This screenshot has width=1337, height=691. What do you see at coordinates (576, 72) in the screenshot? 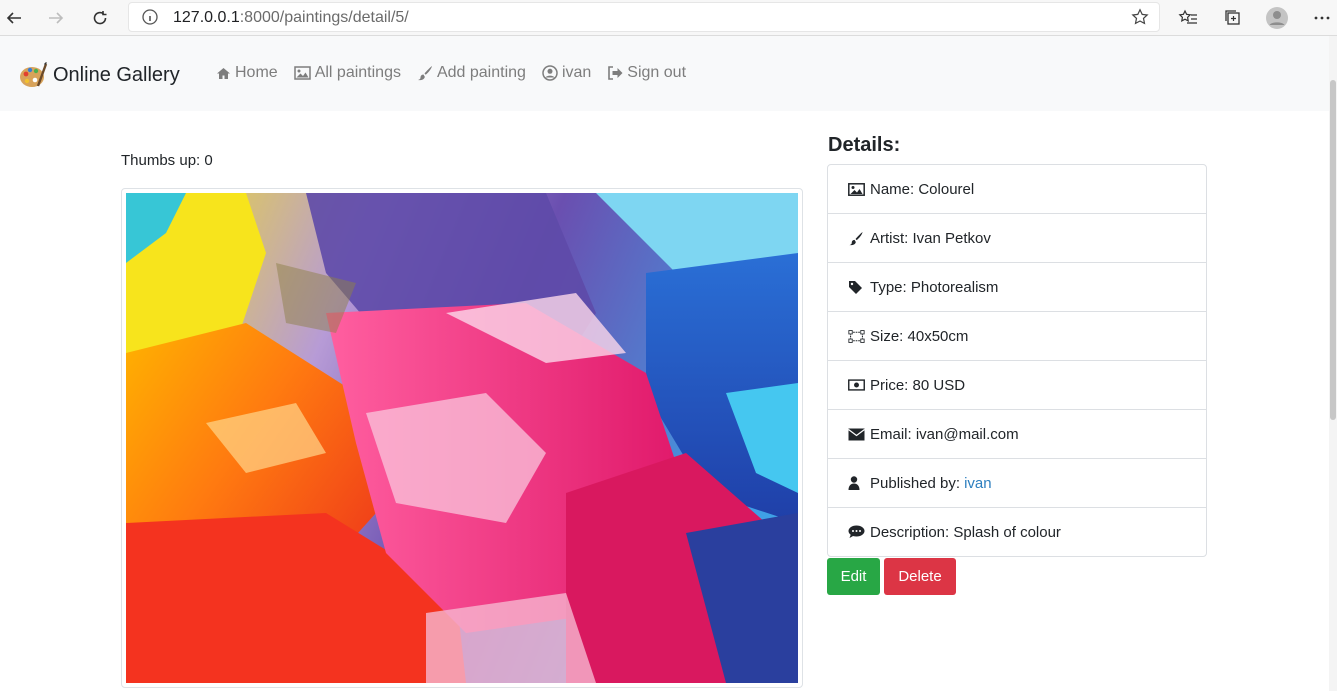
I see `nav-profile-label: ivan` at bounding box center [576, 72].